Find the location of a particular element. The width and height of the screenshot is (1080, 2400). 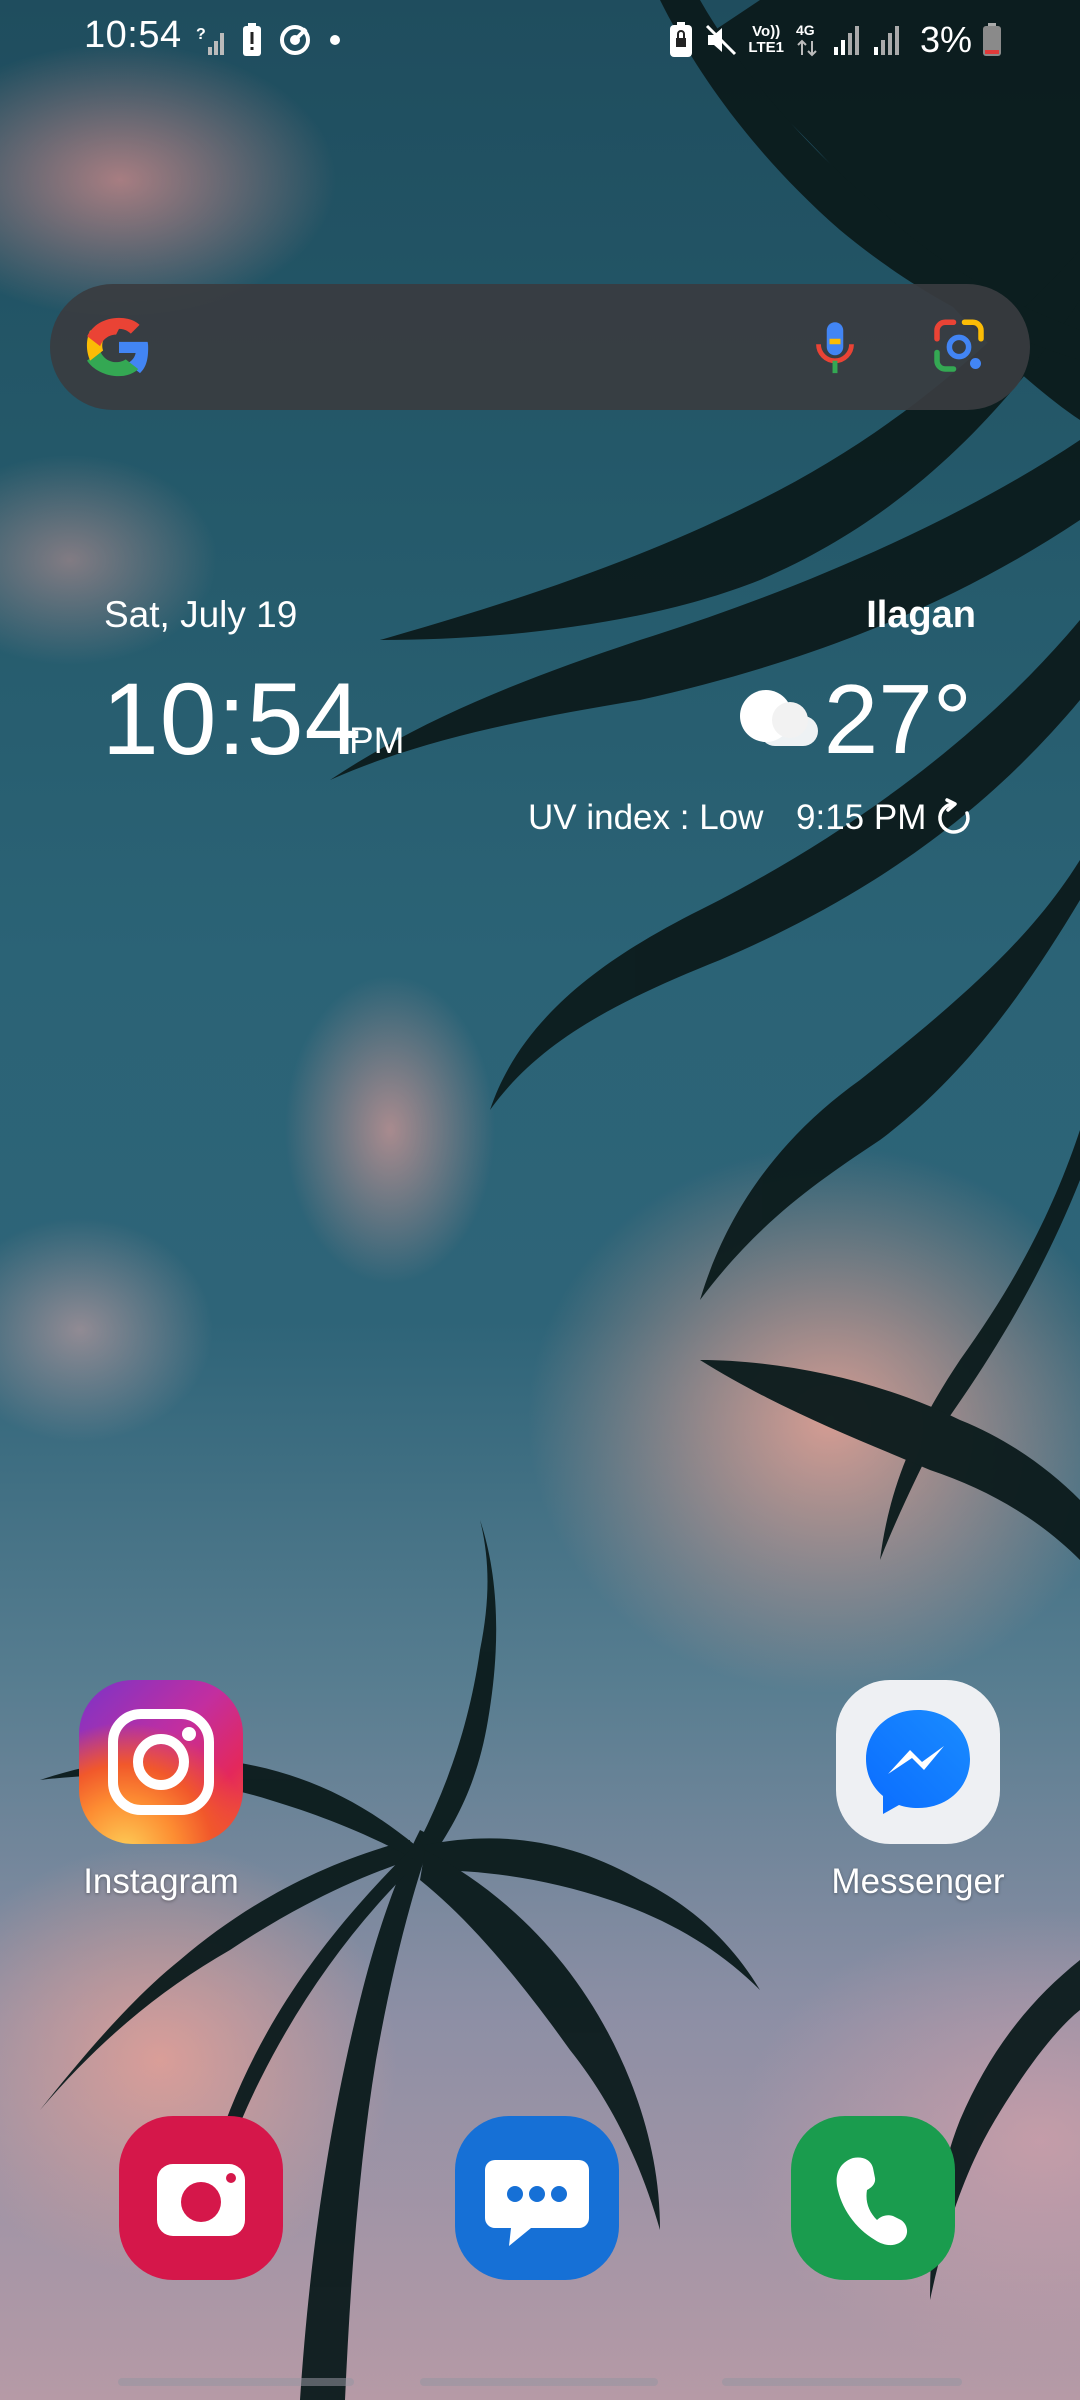

status-left-icons: ? is located at coordinates (269, 40).